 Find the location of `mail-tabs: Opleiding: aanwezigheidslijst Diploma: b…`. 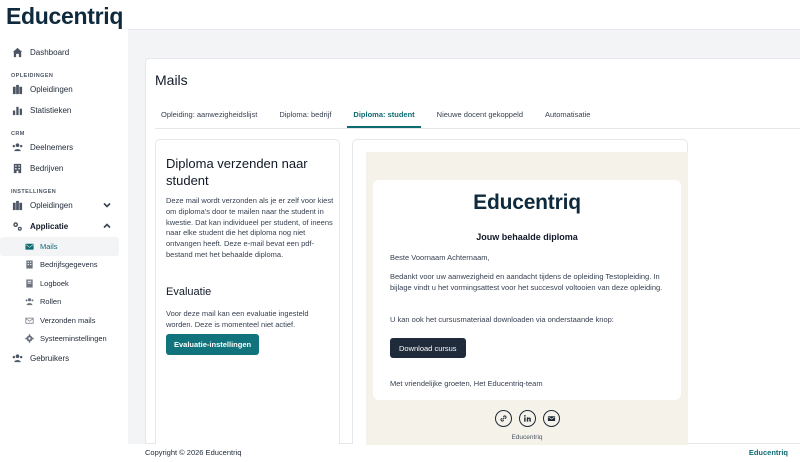

mail-tabs: Opleiding: aanwezigheidslijst Diploma: b… is located at coordinates (380, 117).